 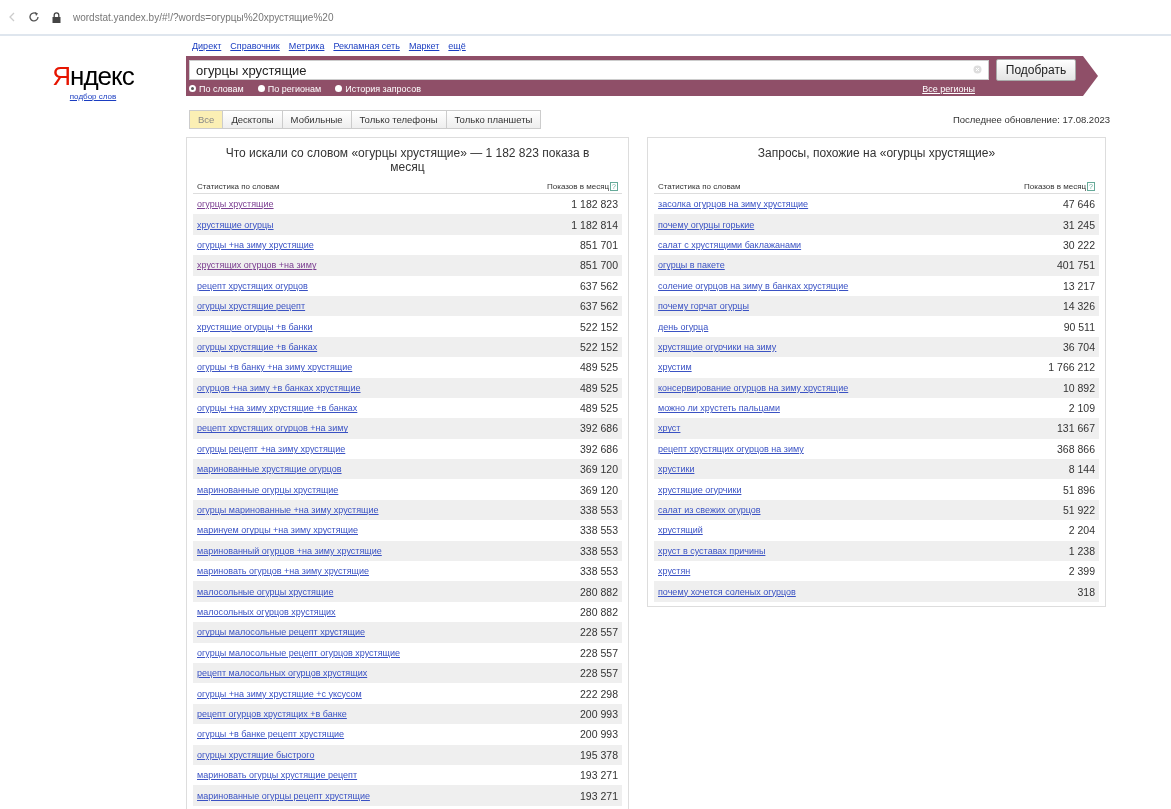 What do you see at coordinates (683, 326) in the screenshot?
I see `query-link: день огурца` at bounding box center [683, 326].